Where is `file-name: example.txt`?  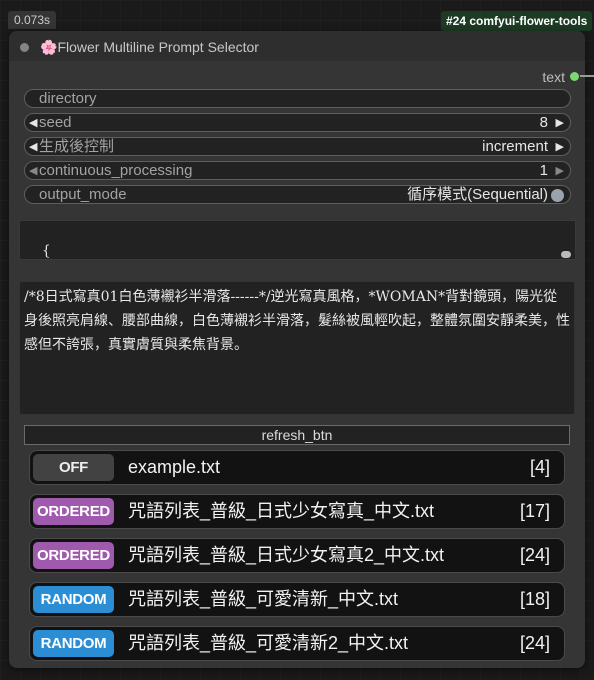 file-name: example.txt is located at coordinates (174, 467).